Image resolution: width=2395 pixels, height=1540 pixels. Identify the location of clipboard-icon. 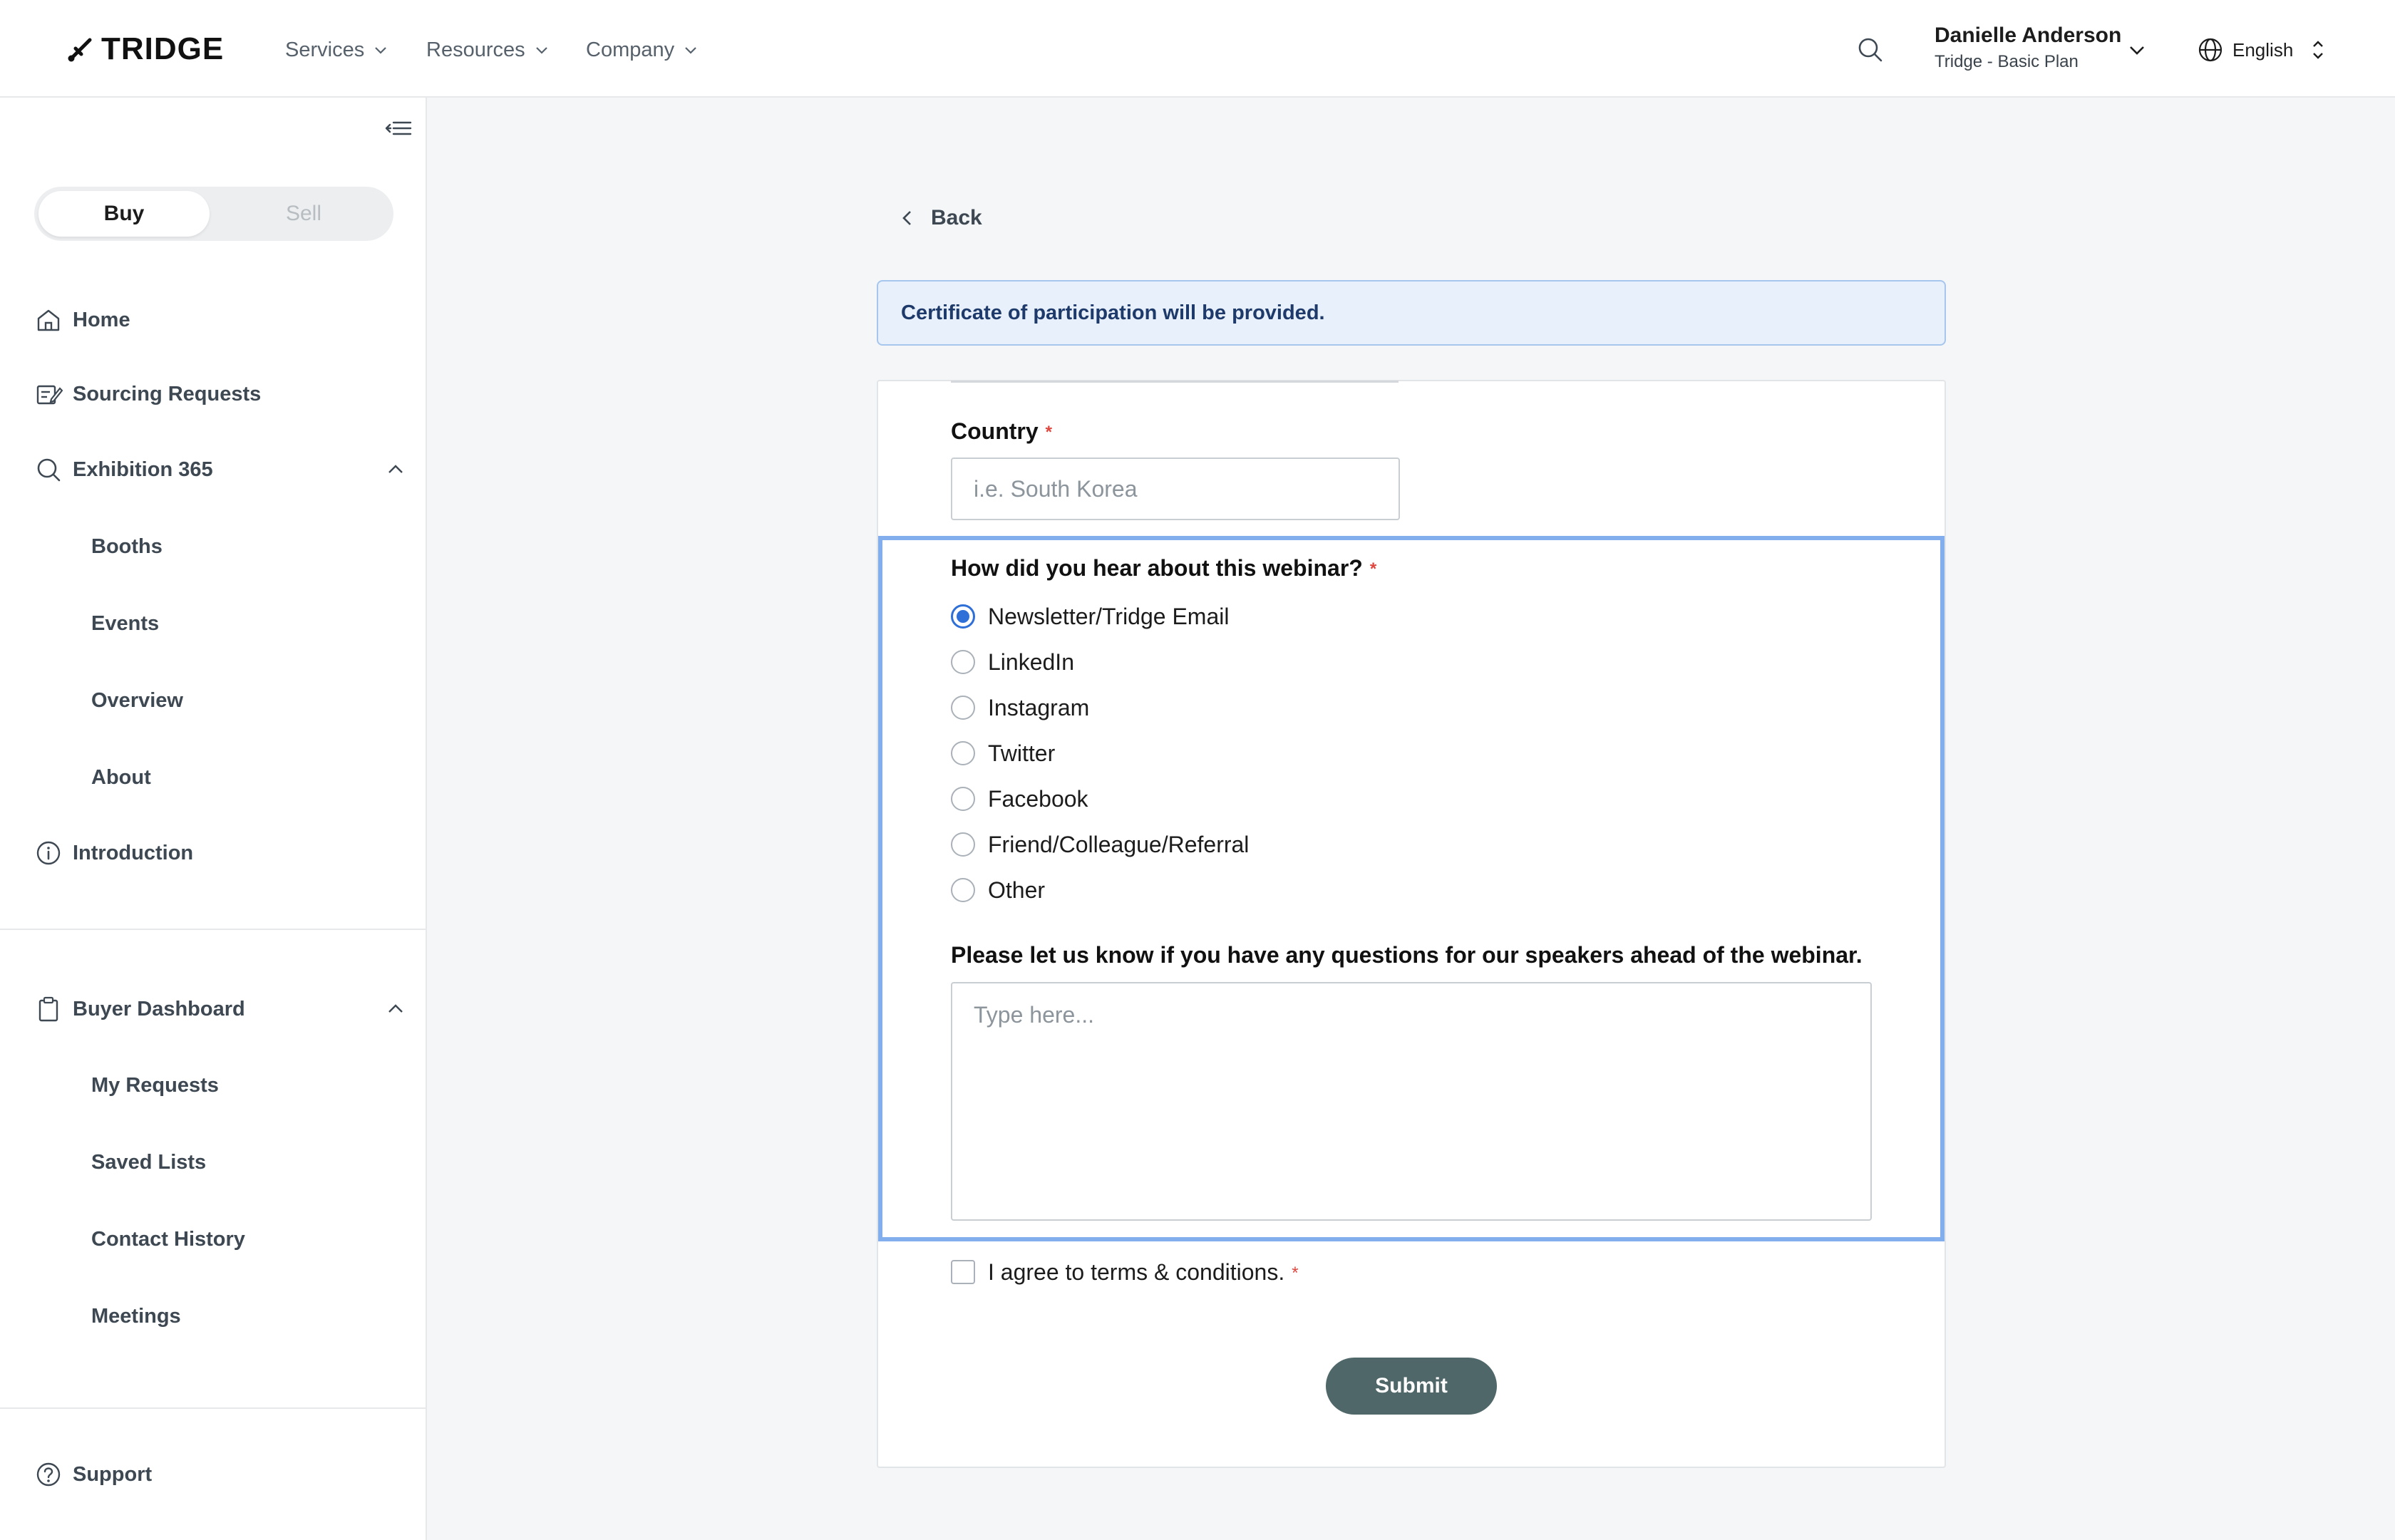
(48, 1009).